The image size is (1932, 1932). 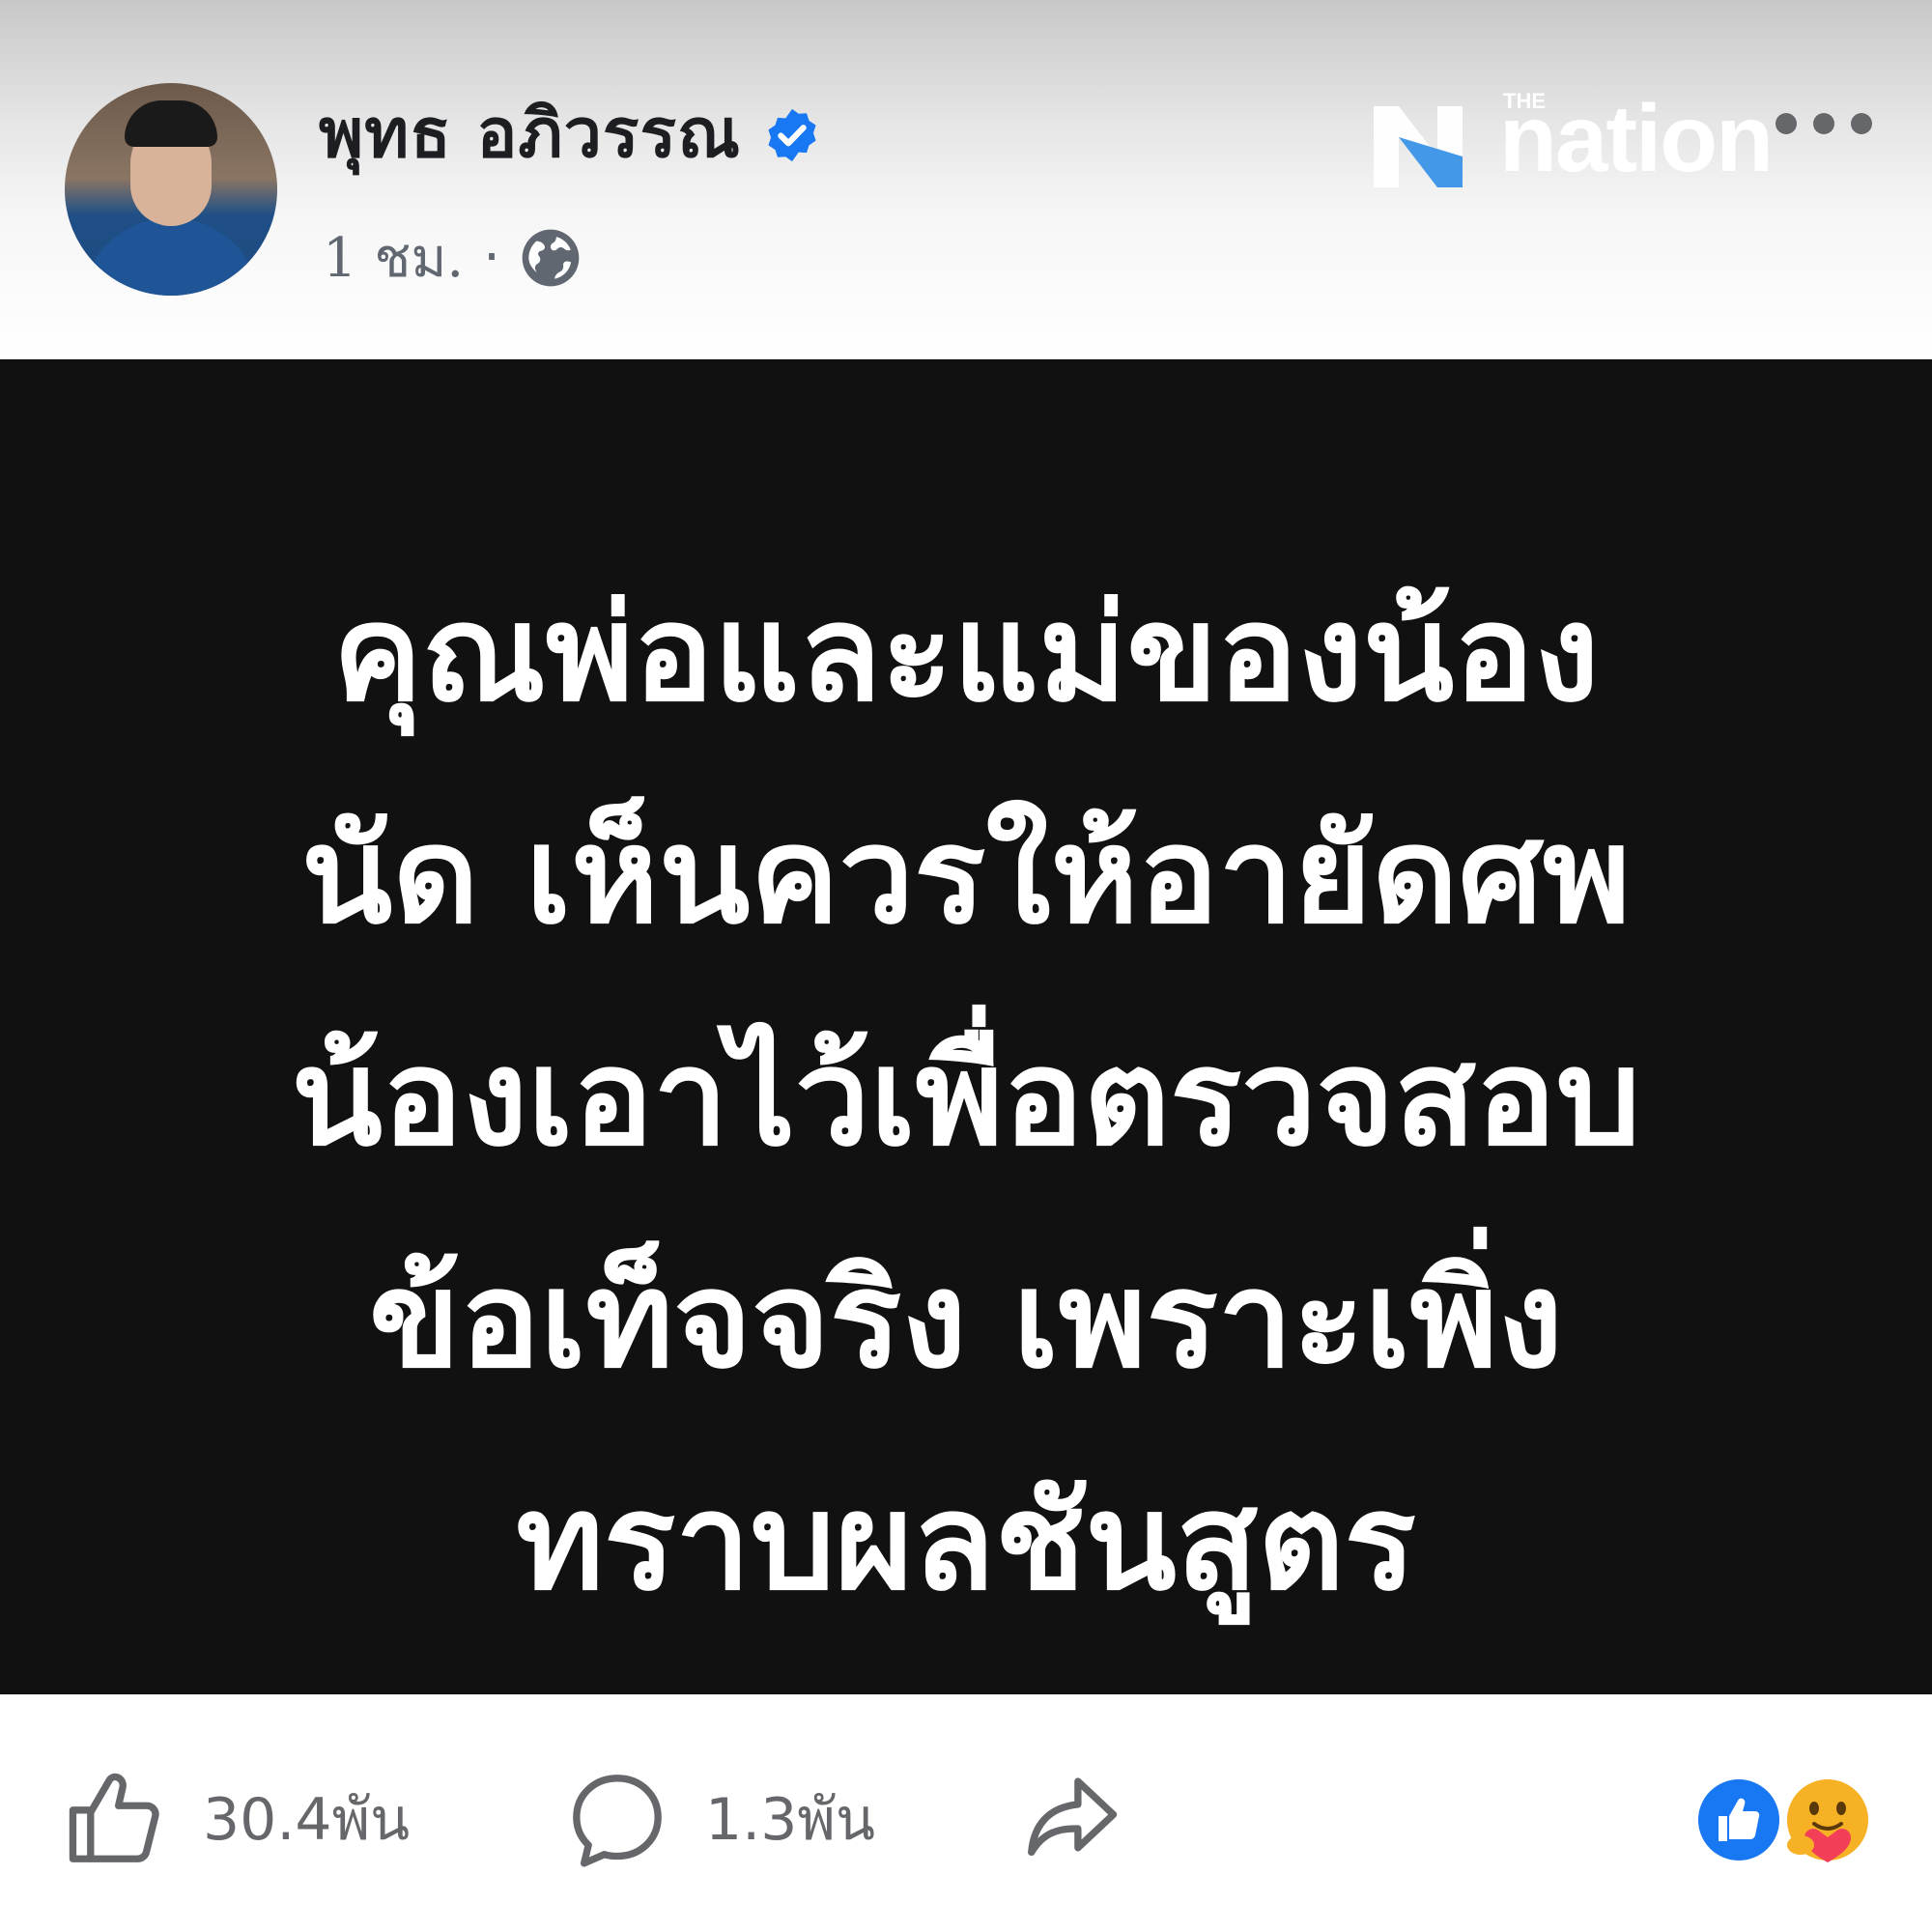 I want to click on like-button: 30.4พัน, so click(x=236, y=1819).